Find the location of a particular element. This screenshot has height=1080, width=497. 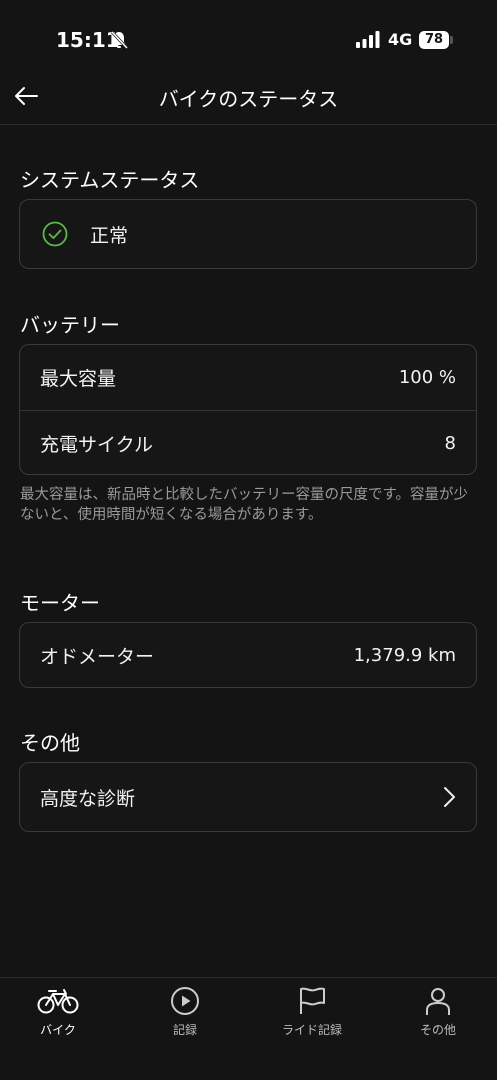

battery-card: 最大容量 100 % 充電サイクル 8 is located at coordinates (248, 409).